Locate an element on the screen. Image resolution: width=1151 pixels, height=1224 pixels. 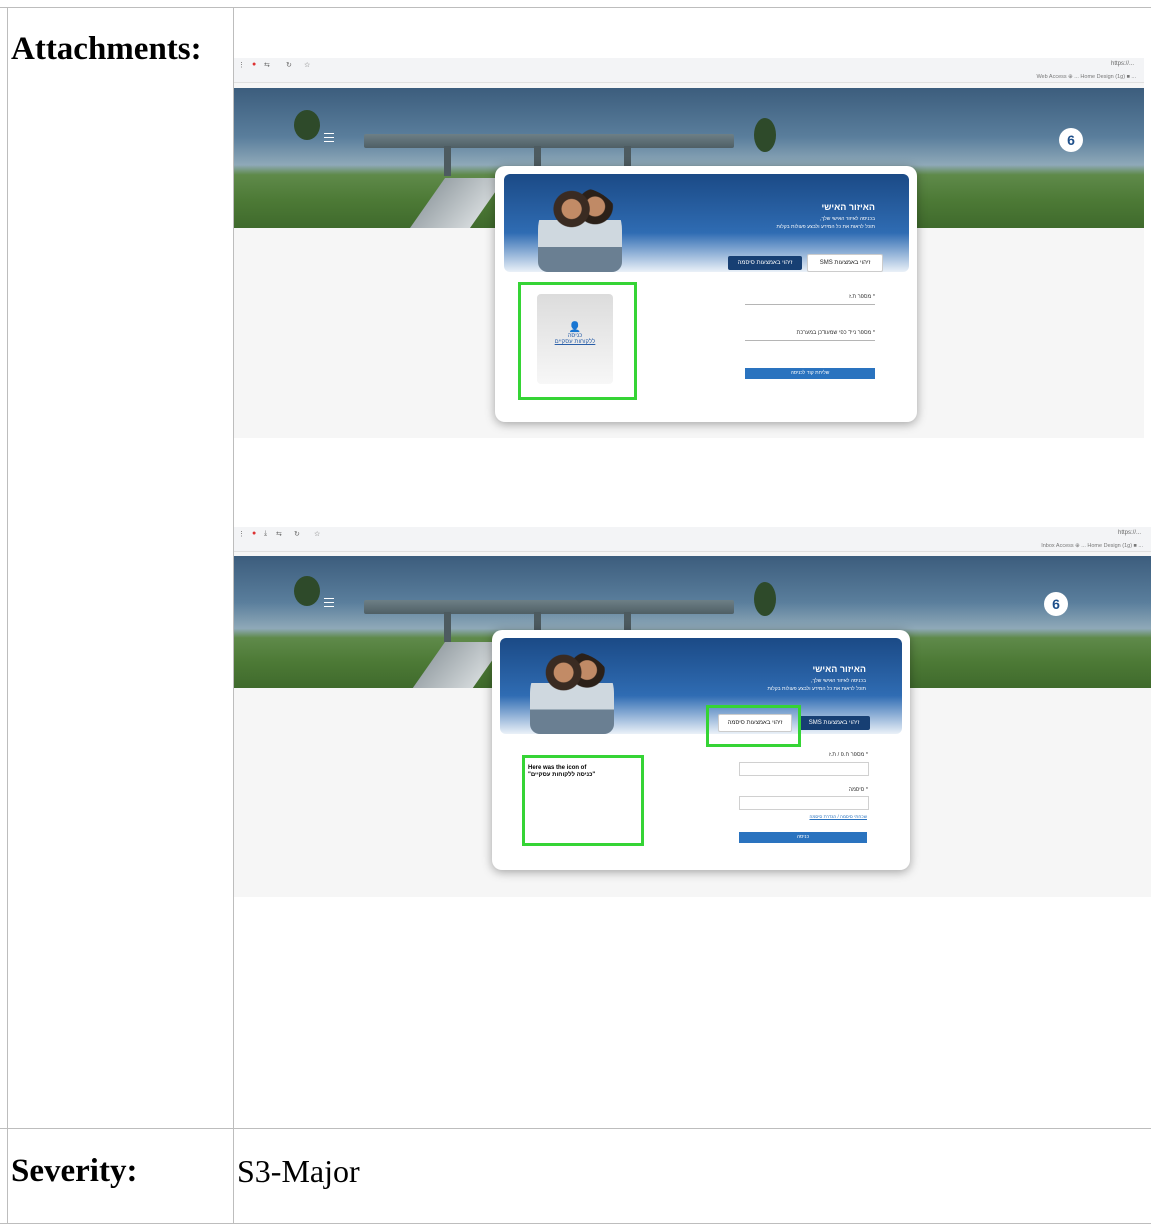
id-number-input is located at coordinates (810, 304).